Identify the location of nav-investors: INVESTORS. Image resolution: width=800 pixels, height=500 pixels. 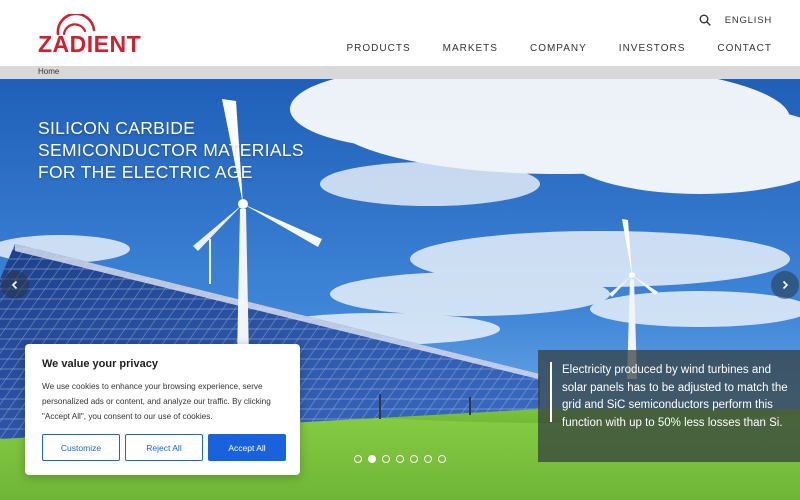
(652, 48).